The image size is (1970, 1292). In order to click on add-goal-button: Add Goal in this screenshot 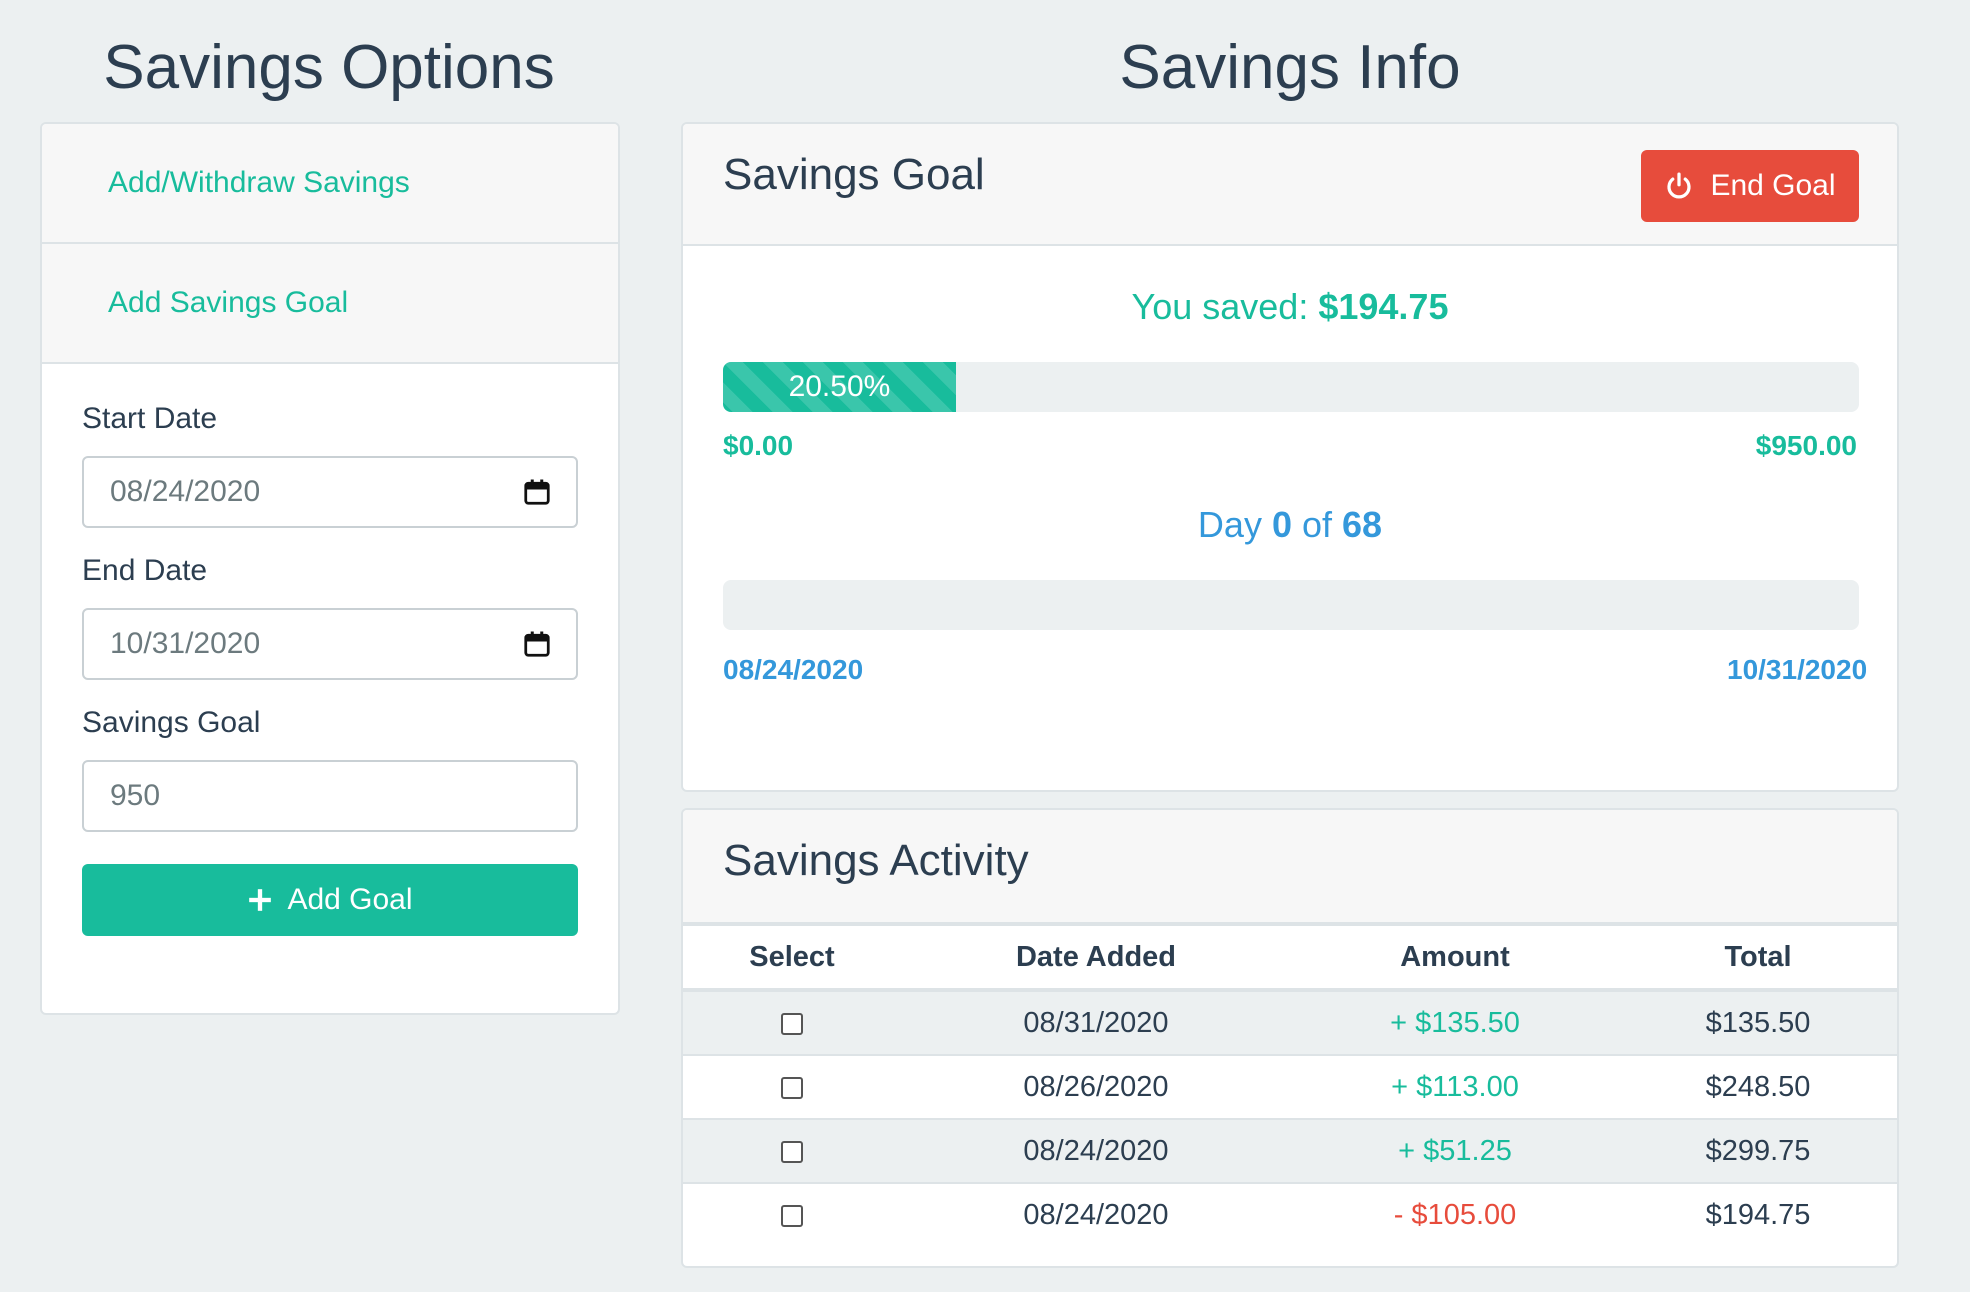, I will do `click(330, 900)`.